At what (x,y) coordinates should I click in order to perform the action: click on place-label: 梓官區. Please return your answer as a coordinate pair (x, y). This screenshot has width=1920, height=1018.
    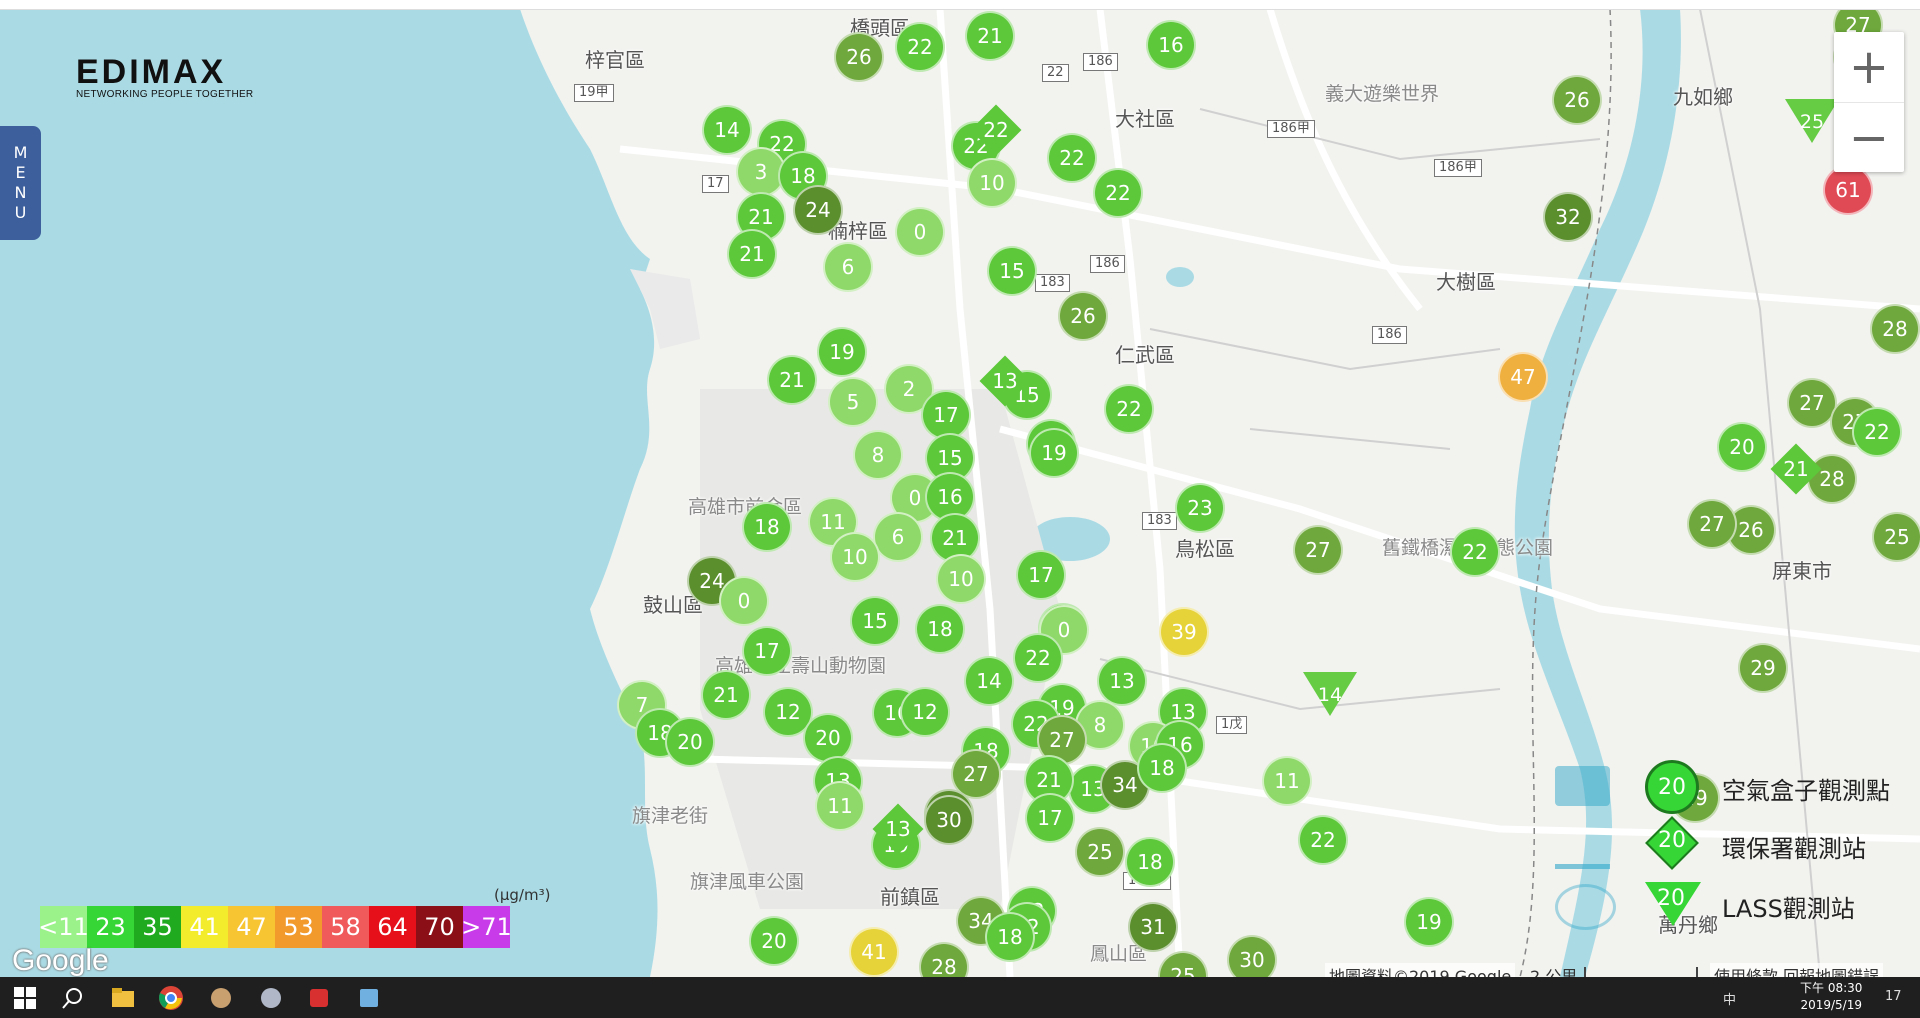
    Looking at the image, I should click on (615, 60).